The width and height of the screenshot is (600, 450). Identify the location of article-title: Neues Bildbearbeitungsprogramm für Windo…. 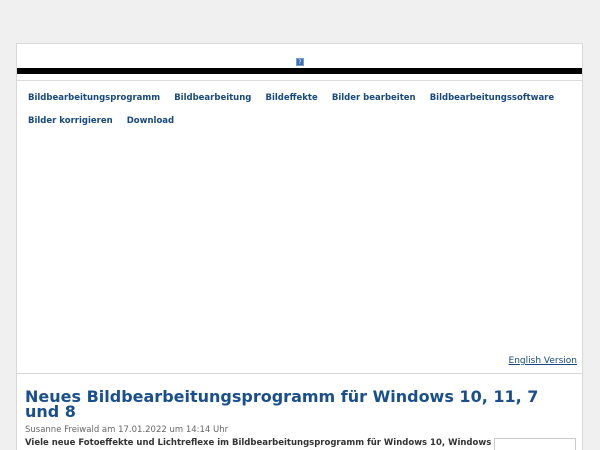
(282, 404).